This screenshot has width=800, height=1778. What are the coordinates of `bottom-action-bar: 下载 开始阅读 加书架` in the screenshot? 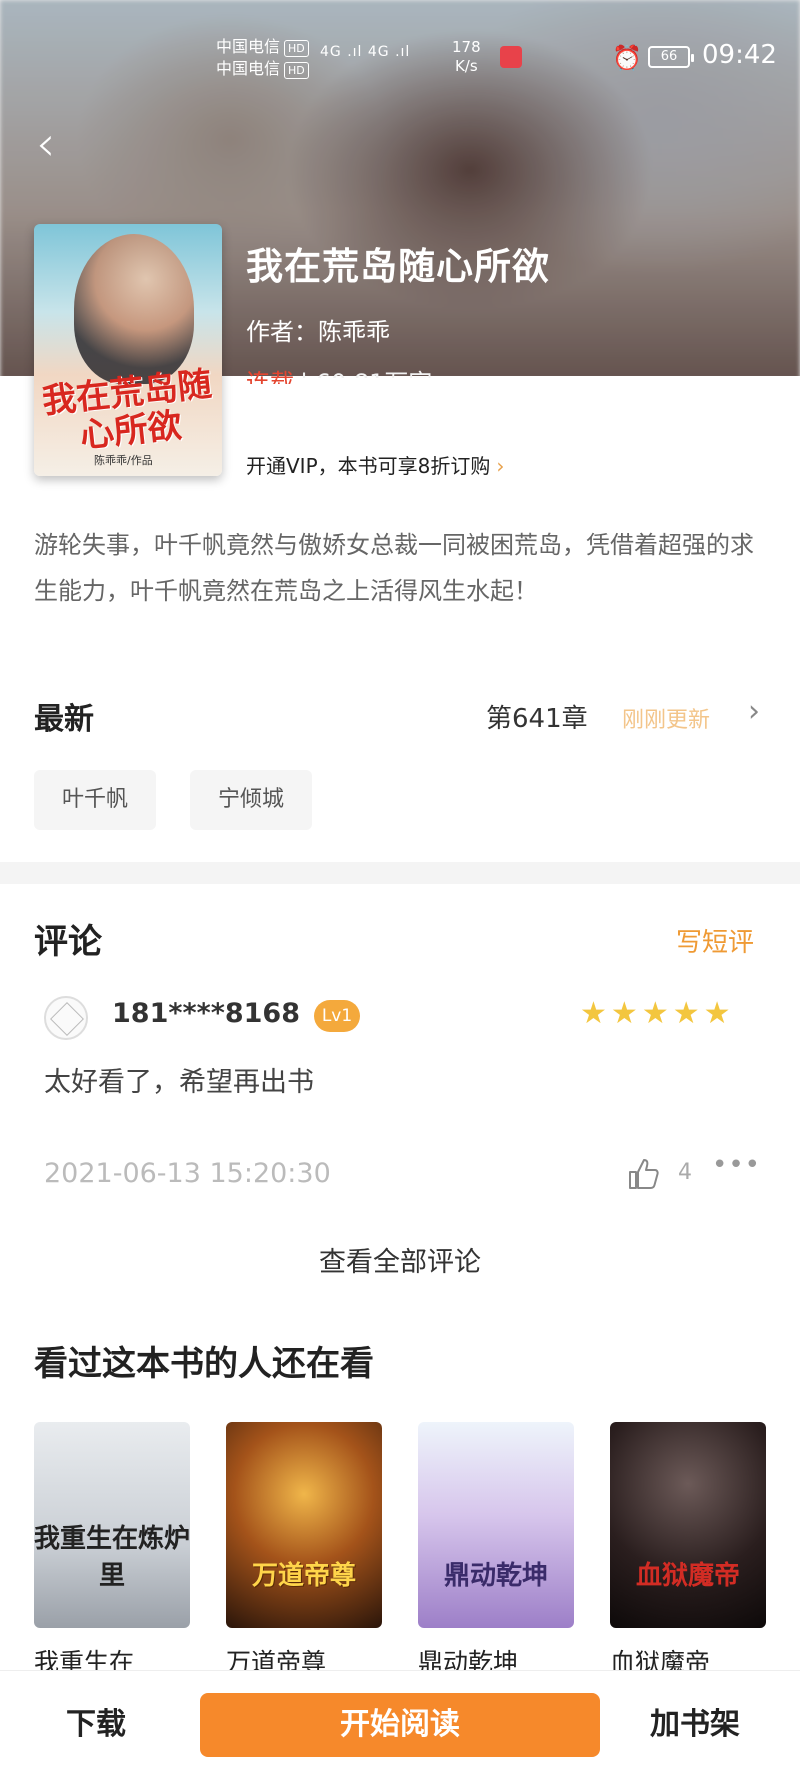 It's located at (400, 1724).